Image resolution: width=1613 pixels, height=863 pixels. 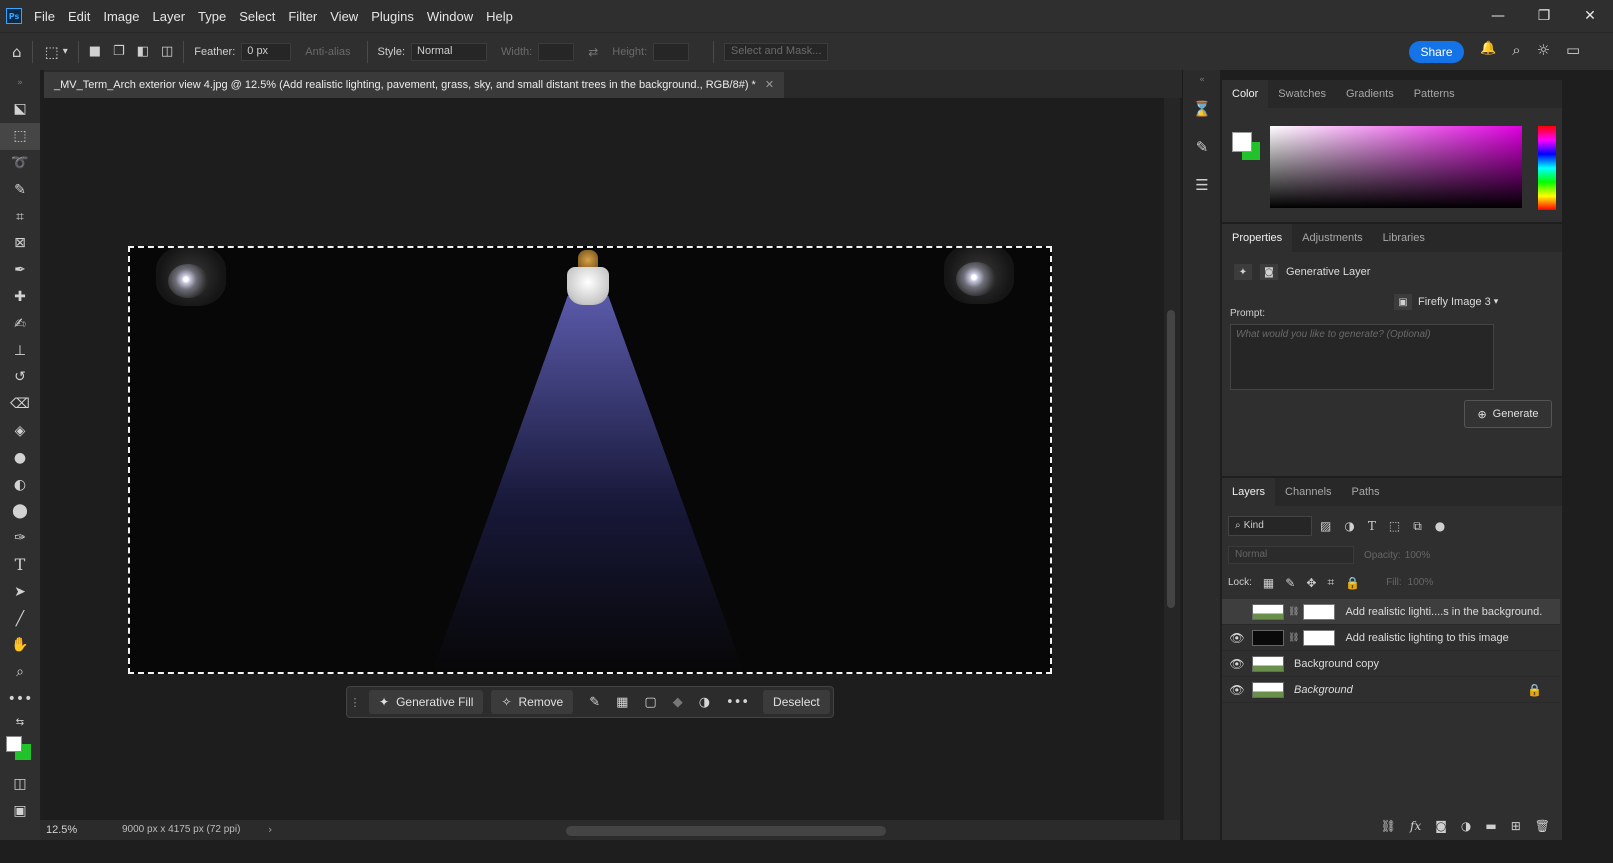 I want to click on menu-window: Window, so click(x=450, y=16).